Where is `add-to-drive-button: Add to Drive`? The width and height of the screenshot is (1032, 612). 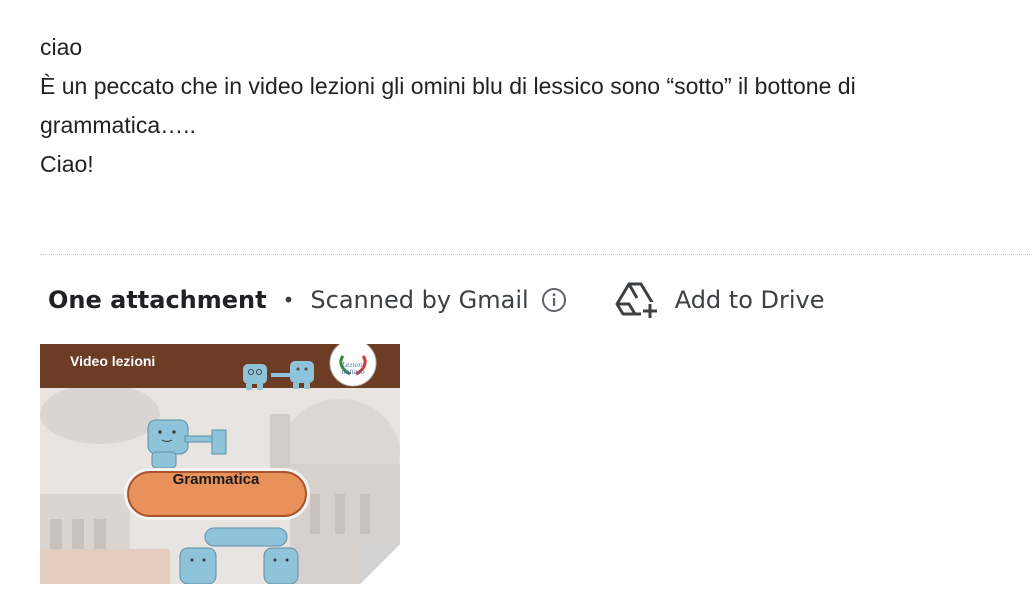 add-to-drive-button: Add to Drive is located at coordinates (720, 300).